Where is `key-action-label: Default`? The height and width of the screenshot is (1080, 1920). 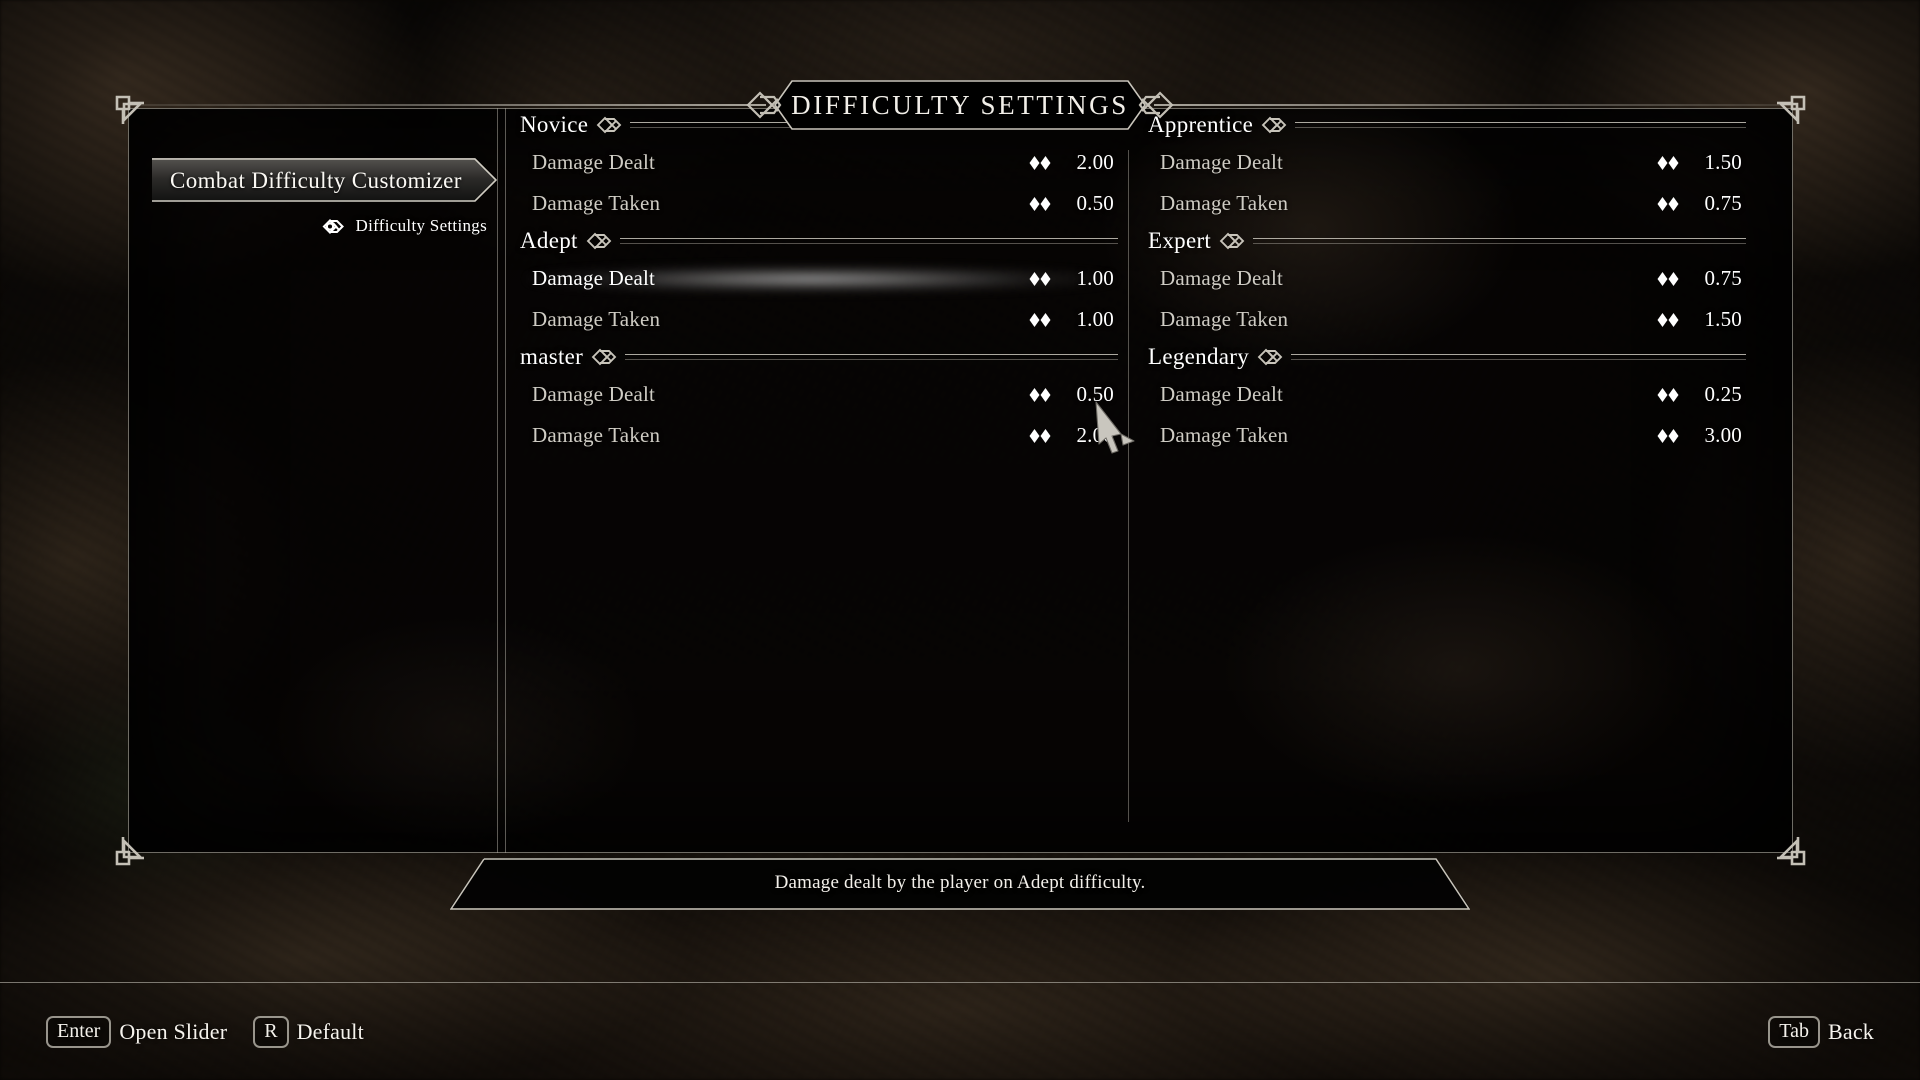 key-action-label: Default is located at coordinates (330, 1031).